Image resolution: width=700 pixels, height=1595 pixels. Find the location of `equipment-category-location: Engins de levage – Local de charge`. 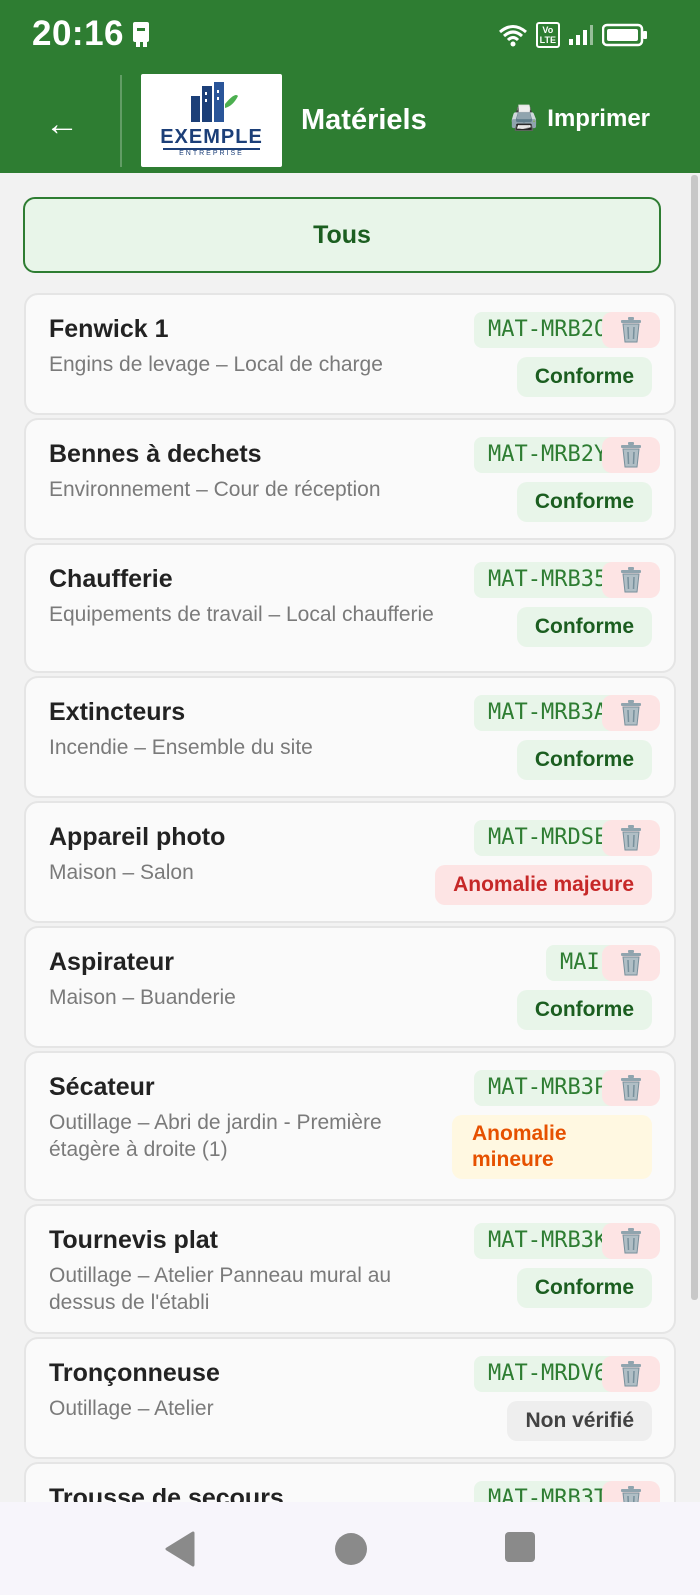

equipment-category-location: Engins de levage – Local de charge is located at coordinates (216, 364).